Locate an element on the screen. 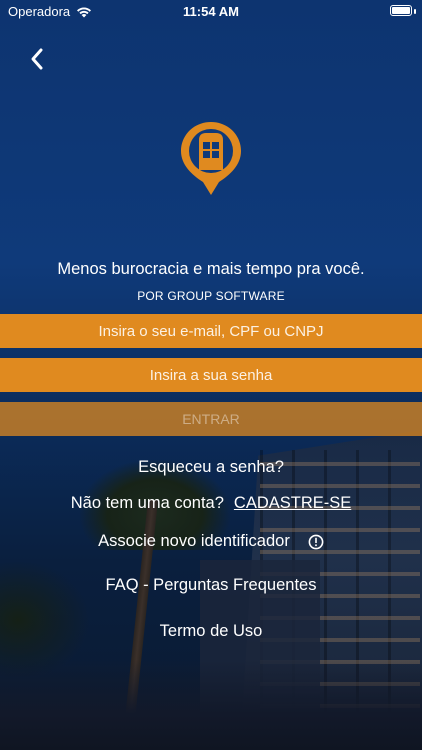 Image resolution: width=422 pixels, height=750 pixels. register-row: Não tem uma conta? CADASTRE-SE is located at coordinates (211, 503).